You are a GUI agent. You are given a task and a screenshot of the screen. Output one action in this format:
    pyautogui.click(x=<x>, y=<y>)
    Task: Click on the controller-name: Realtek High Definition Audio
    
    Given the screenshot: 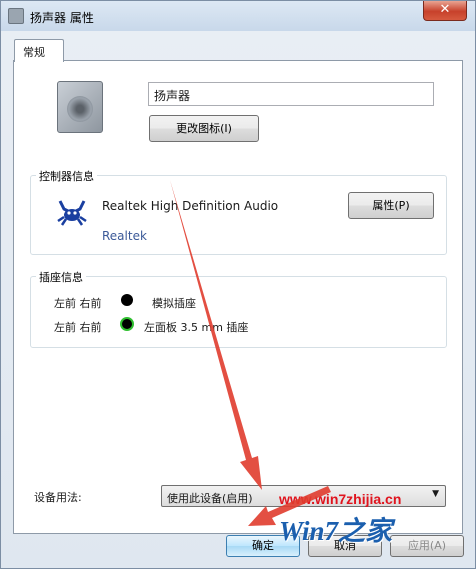 What is the action you would take?
    pyautogui.click(x=190, y=206)
    